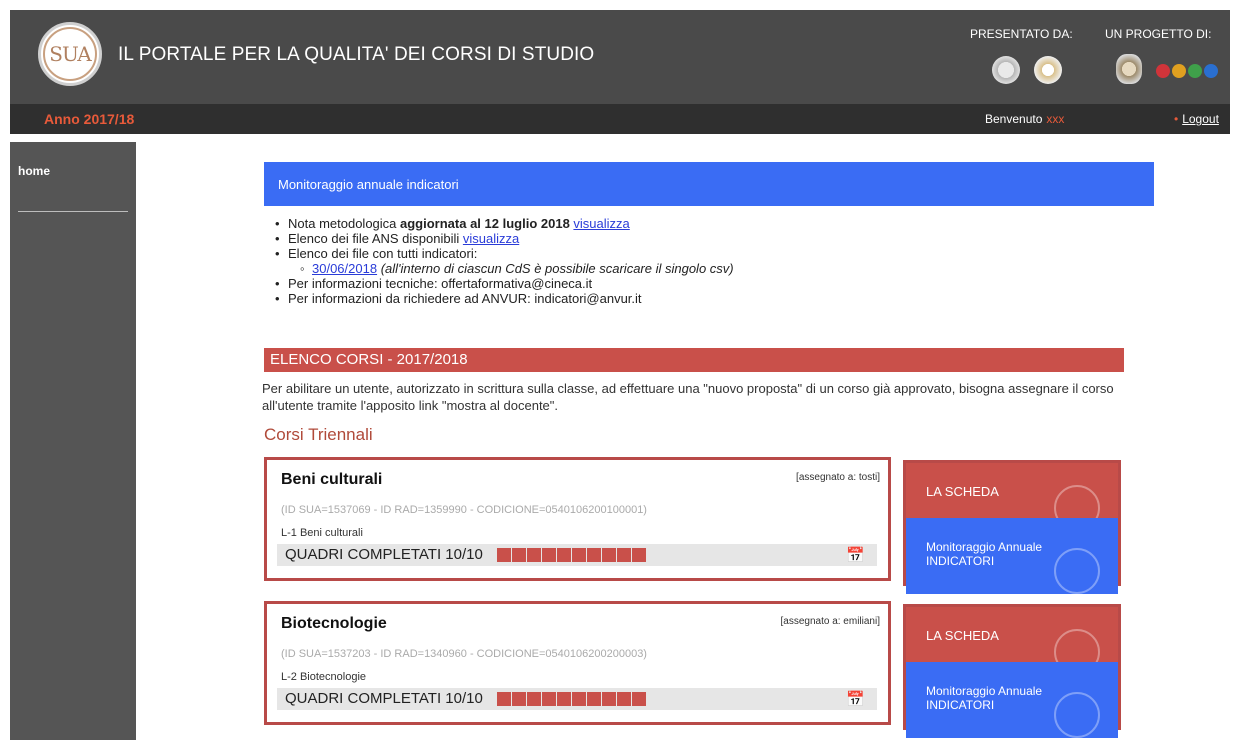  Describe the element at coordinates (485, 223) in the screenshot. I see `note-bold: aggiornata al 12 luglio 2018` at that location.